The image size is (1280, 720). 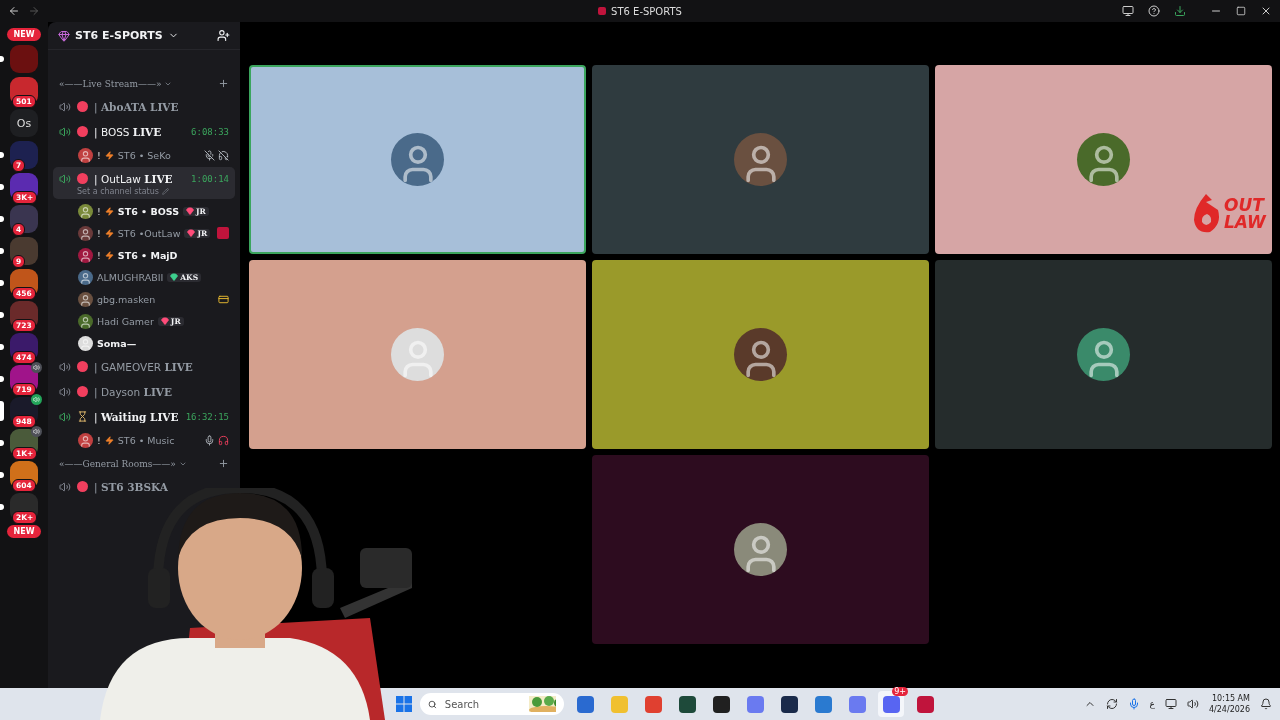 I want to click on notification-count: 9+, so click(x=900, y=691).